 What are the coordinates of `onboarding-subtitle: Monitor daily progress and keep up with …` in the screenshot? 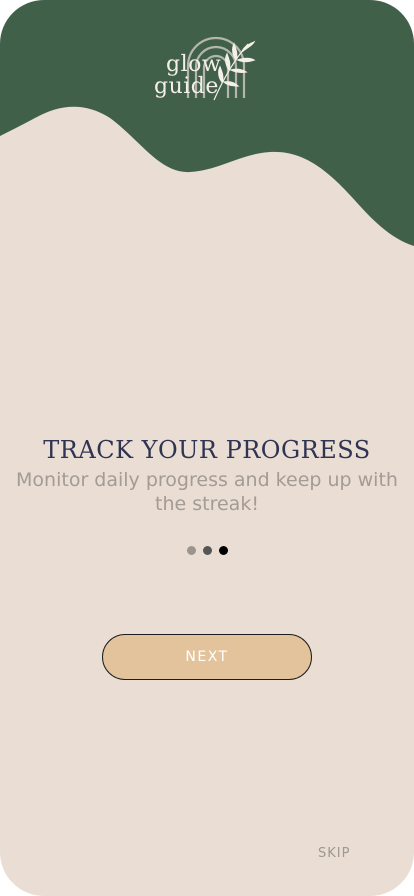 It's located at (207, 492).